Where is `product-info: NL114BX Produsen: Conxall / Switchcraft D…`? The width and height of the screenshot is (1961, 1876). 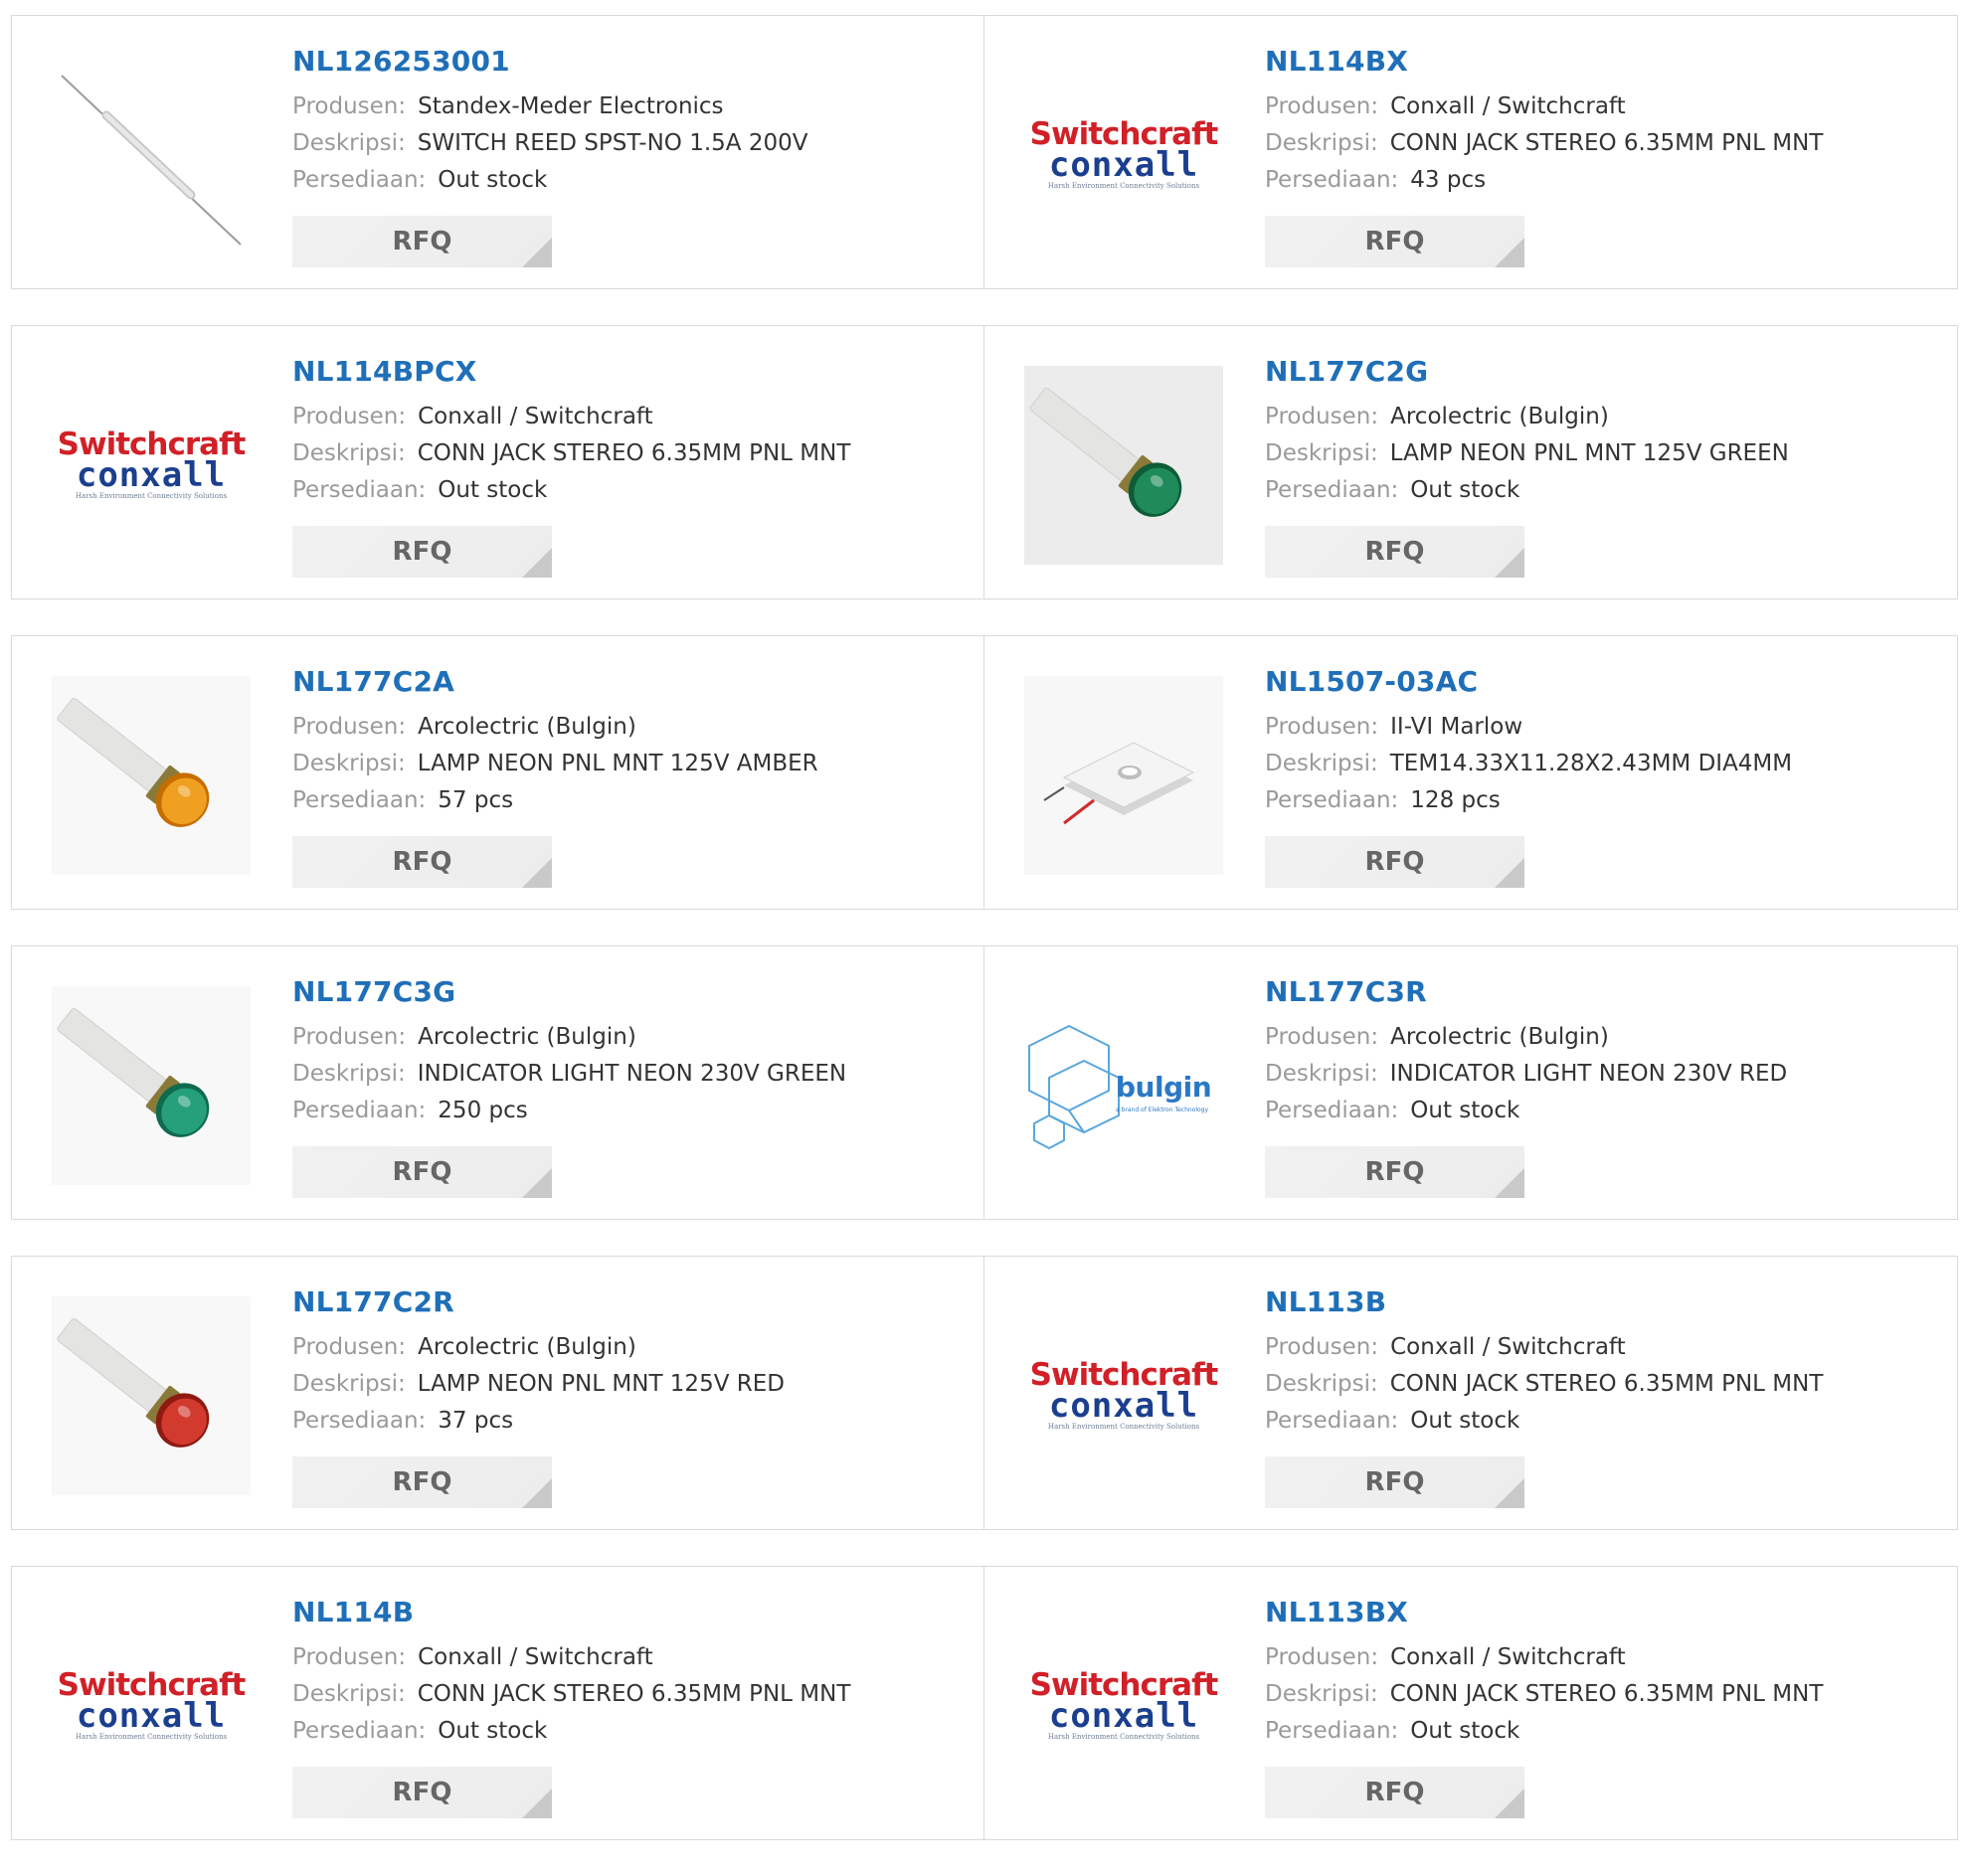
product-info: NL114BX Produsen: Conxall / Switchcraft D… is located at coordinates (1601, 122).